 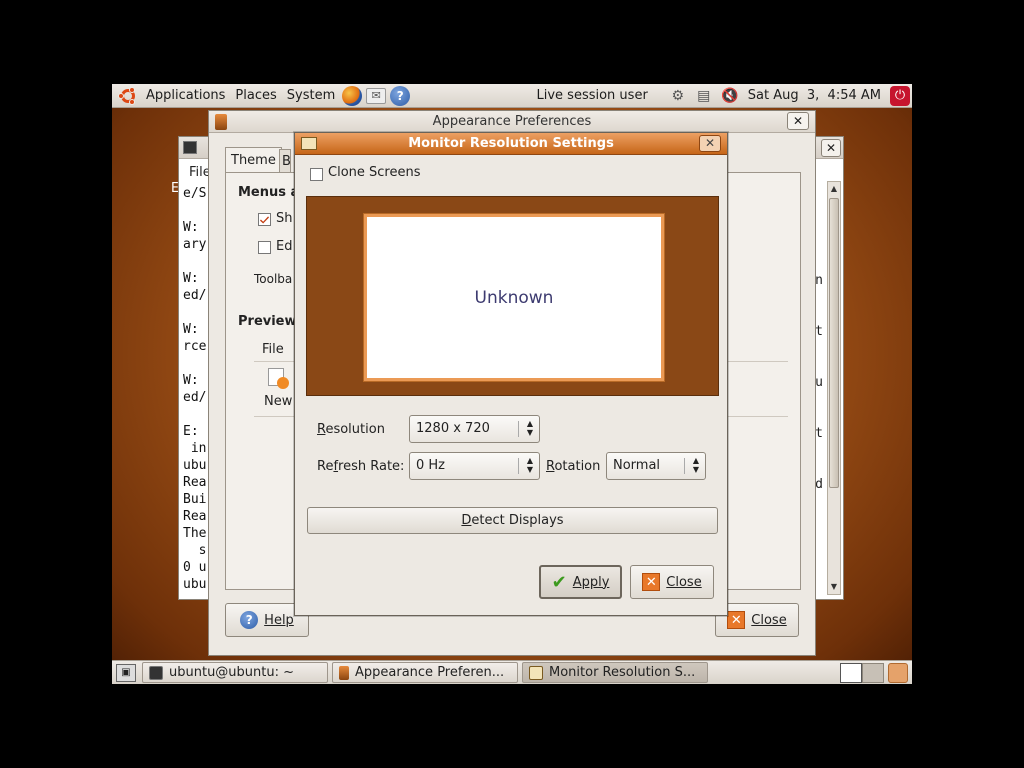 What do you see at coordinates (831, 148) in the screenshot?
I see `terminal-close-button: ✕` at bounding box center [831, 148].